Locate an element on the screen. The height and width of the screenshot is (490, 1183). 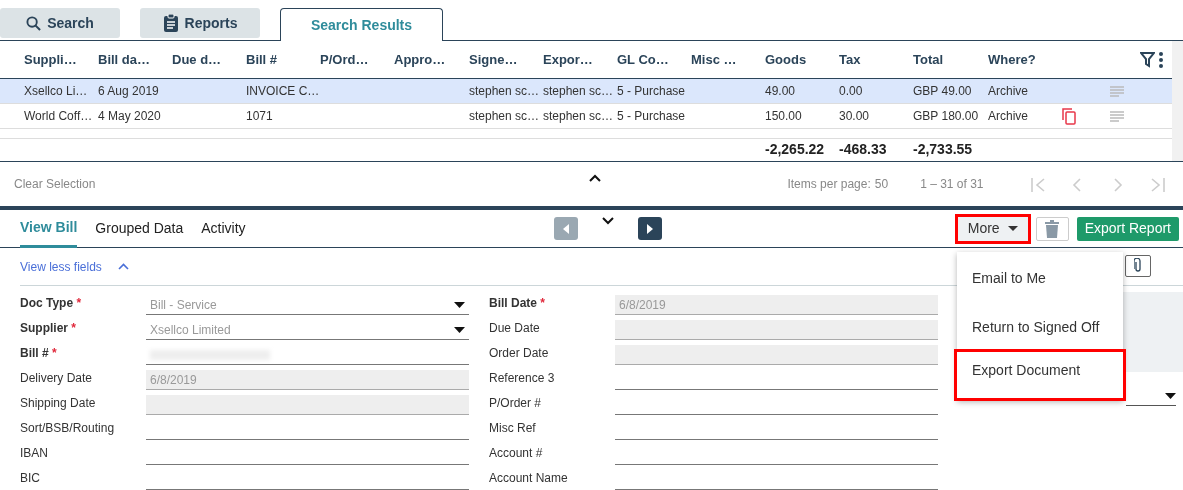
table-cell: 1071 is located at coordinates (259, 115).